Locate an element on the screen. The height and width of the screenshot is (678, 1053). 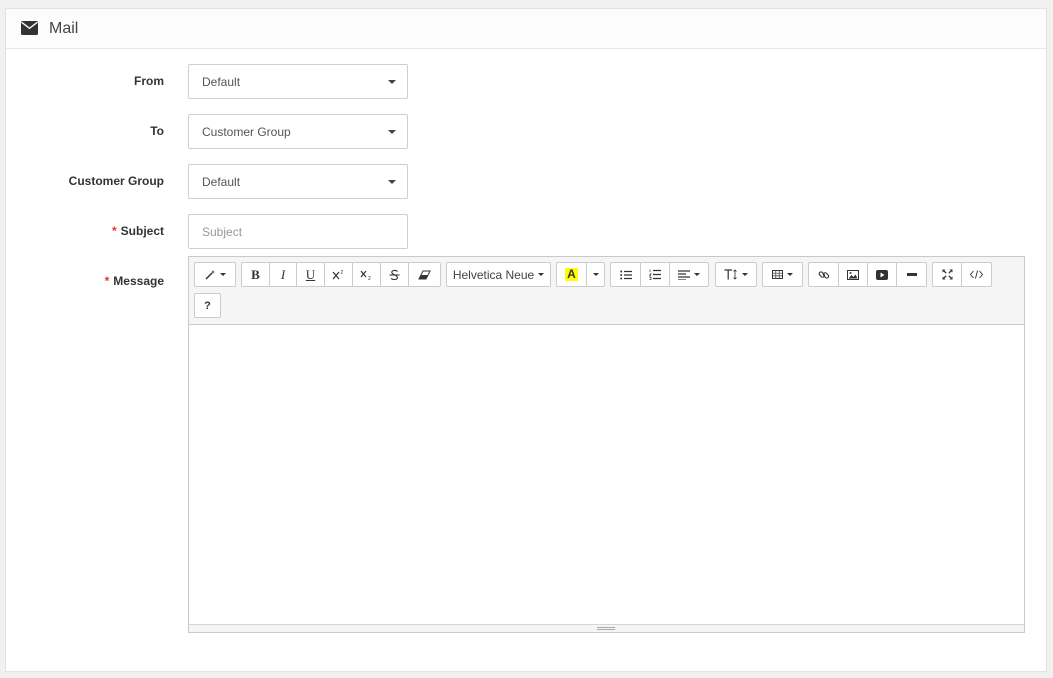
fullscreen-icon is located at coordinates (947, 274).